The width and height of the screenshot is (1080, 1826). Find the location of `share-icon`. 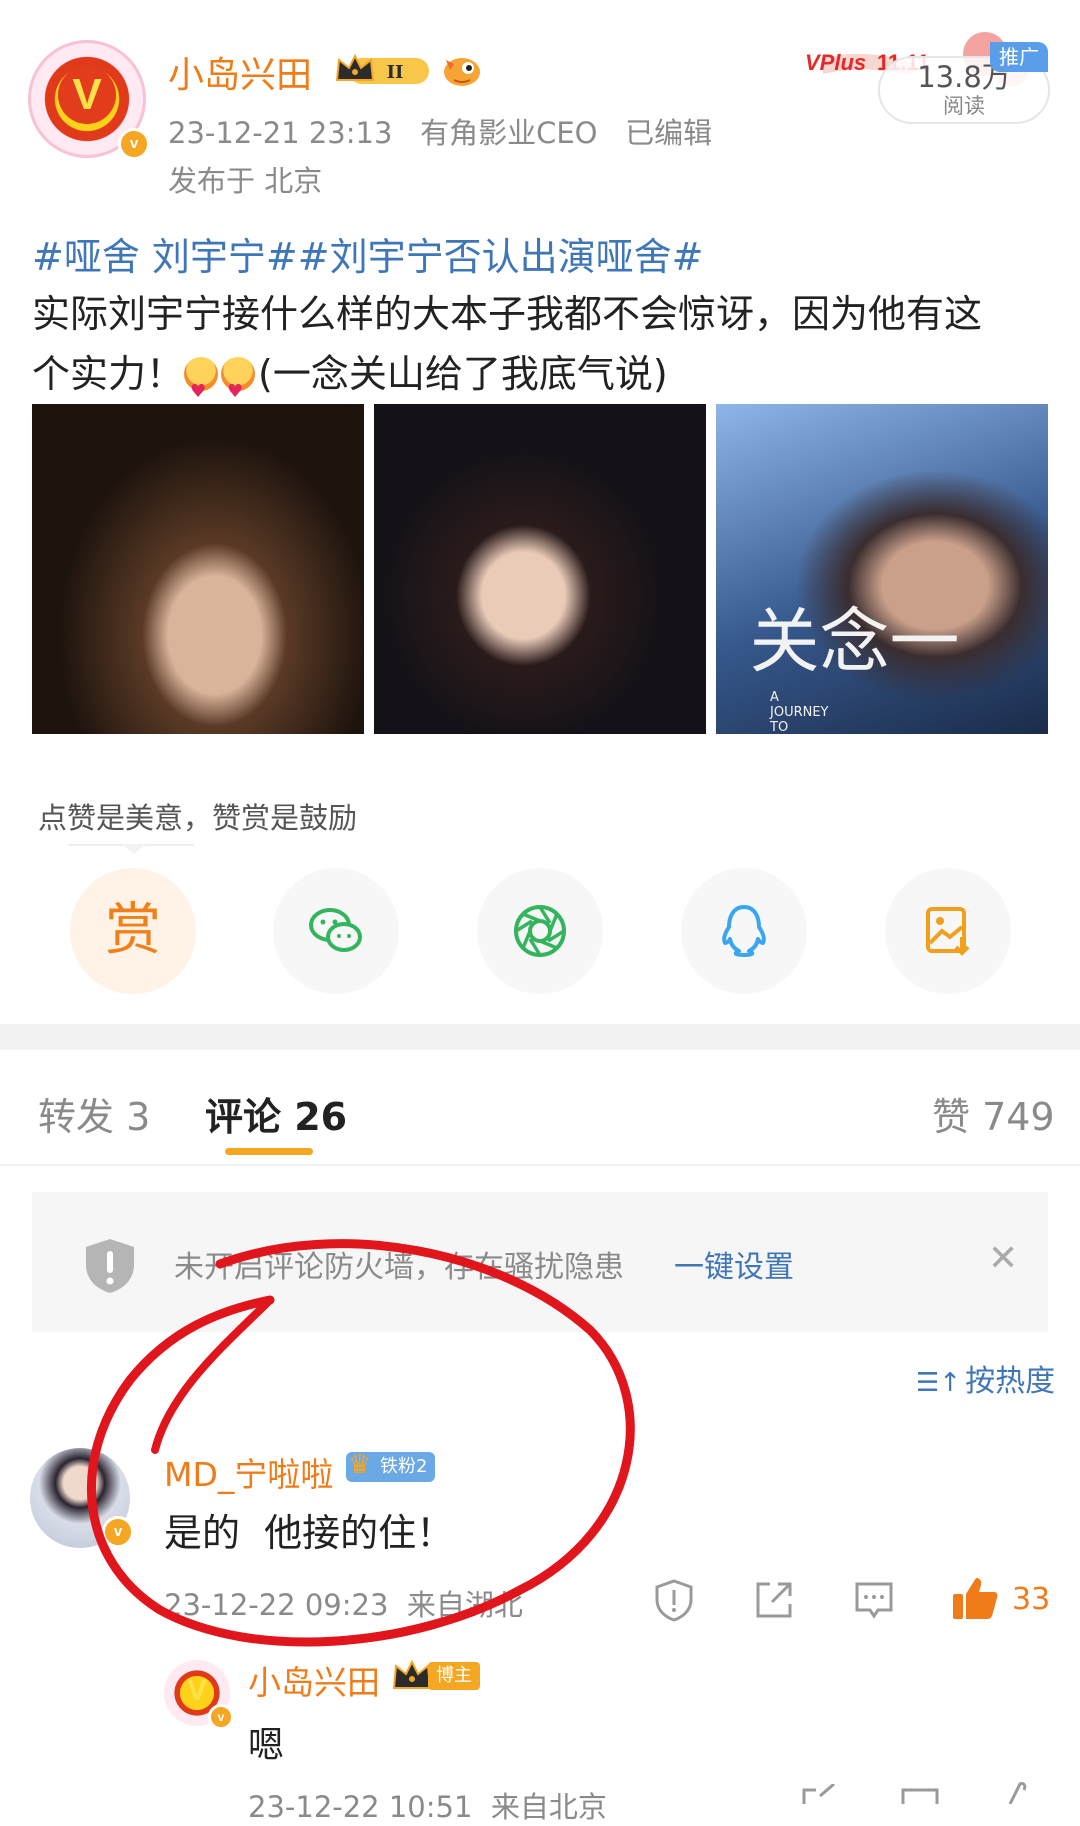

share-icon is located at coordinates (774, 1600).